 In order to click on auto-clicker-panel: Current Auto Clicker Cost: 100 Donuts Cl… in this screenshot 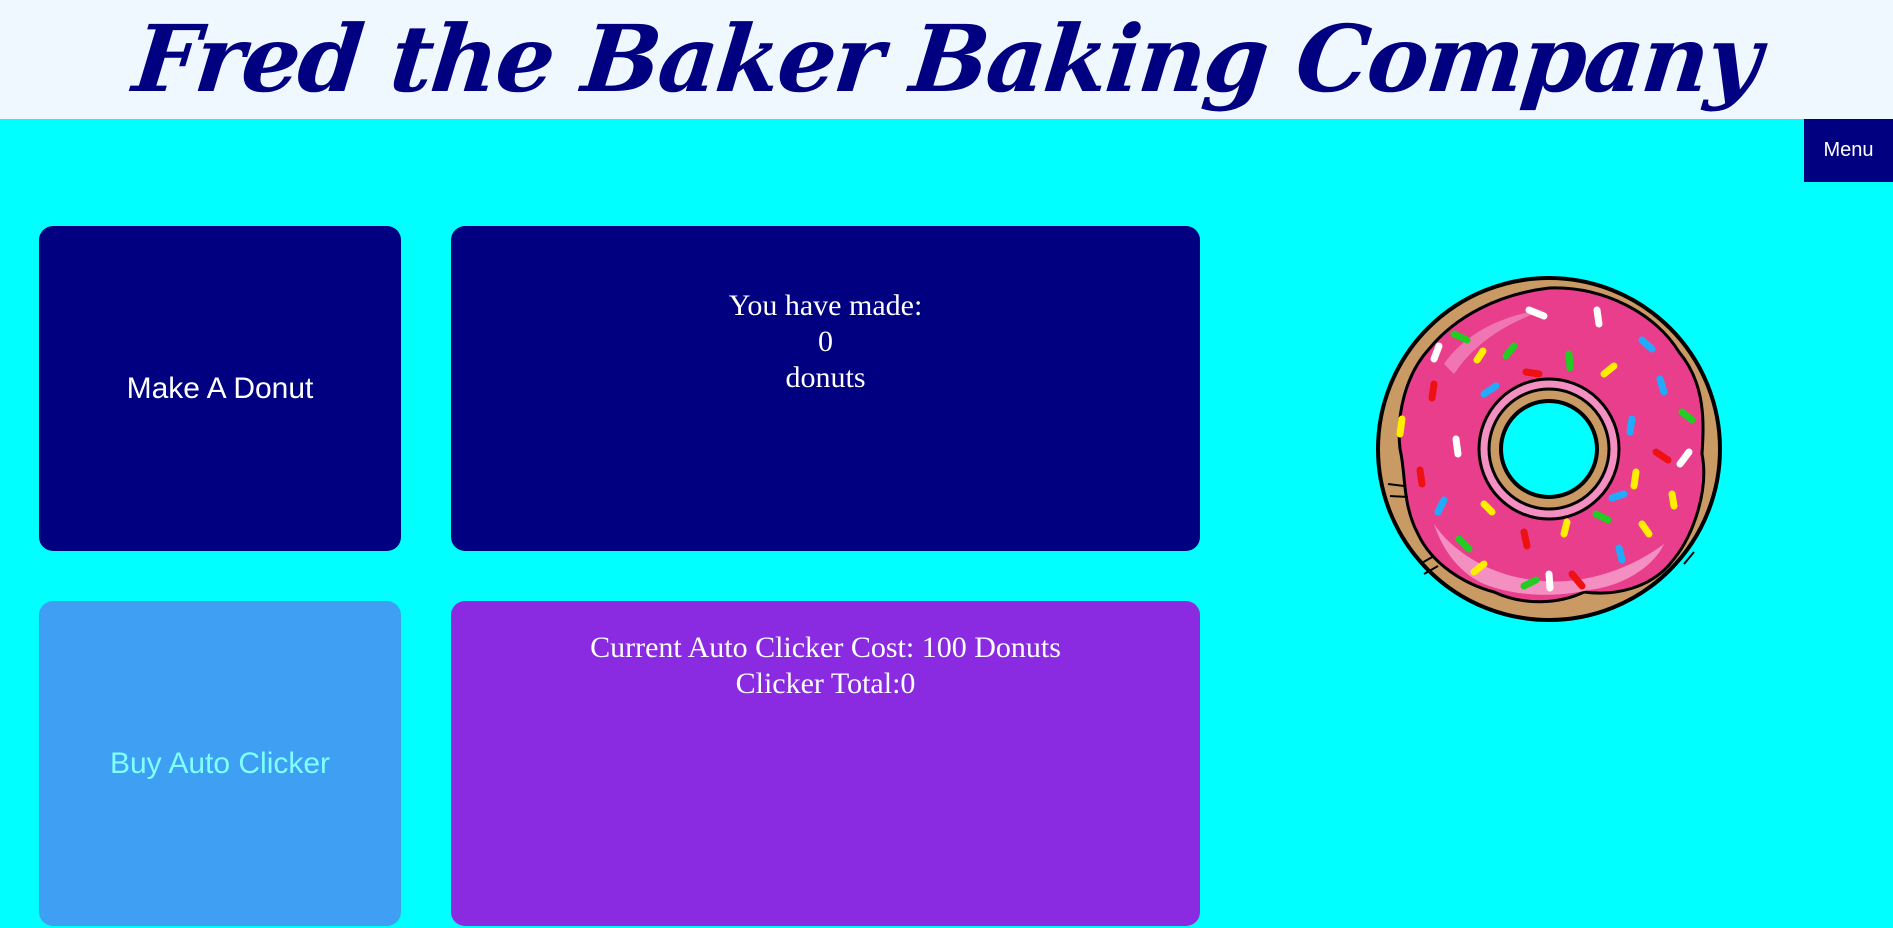, I will do `click(825, 763)`.